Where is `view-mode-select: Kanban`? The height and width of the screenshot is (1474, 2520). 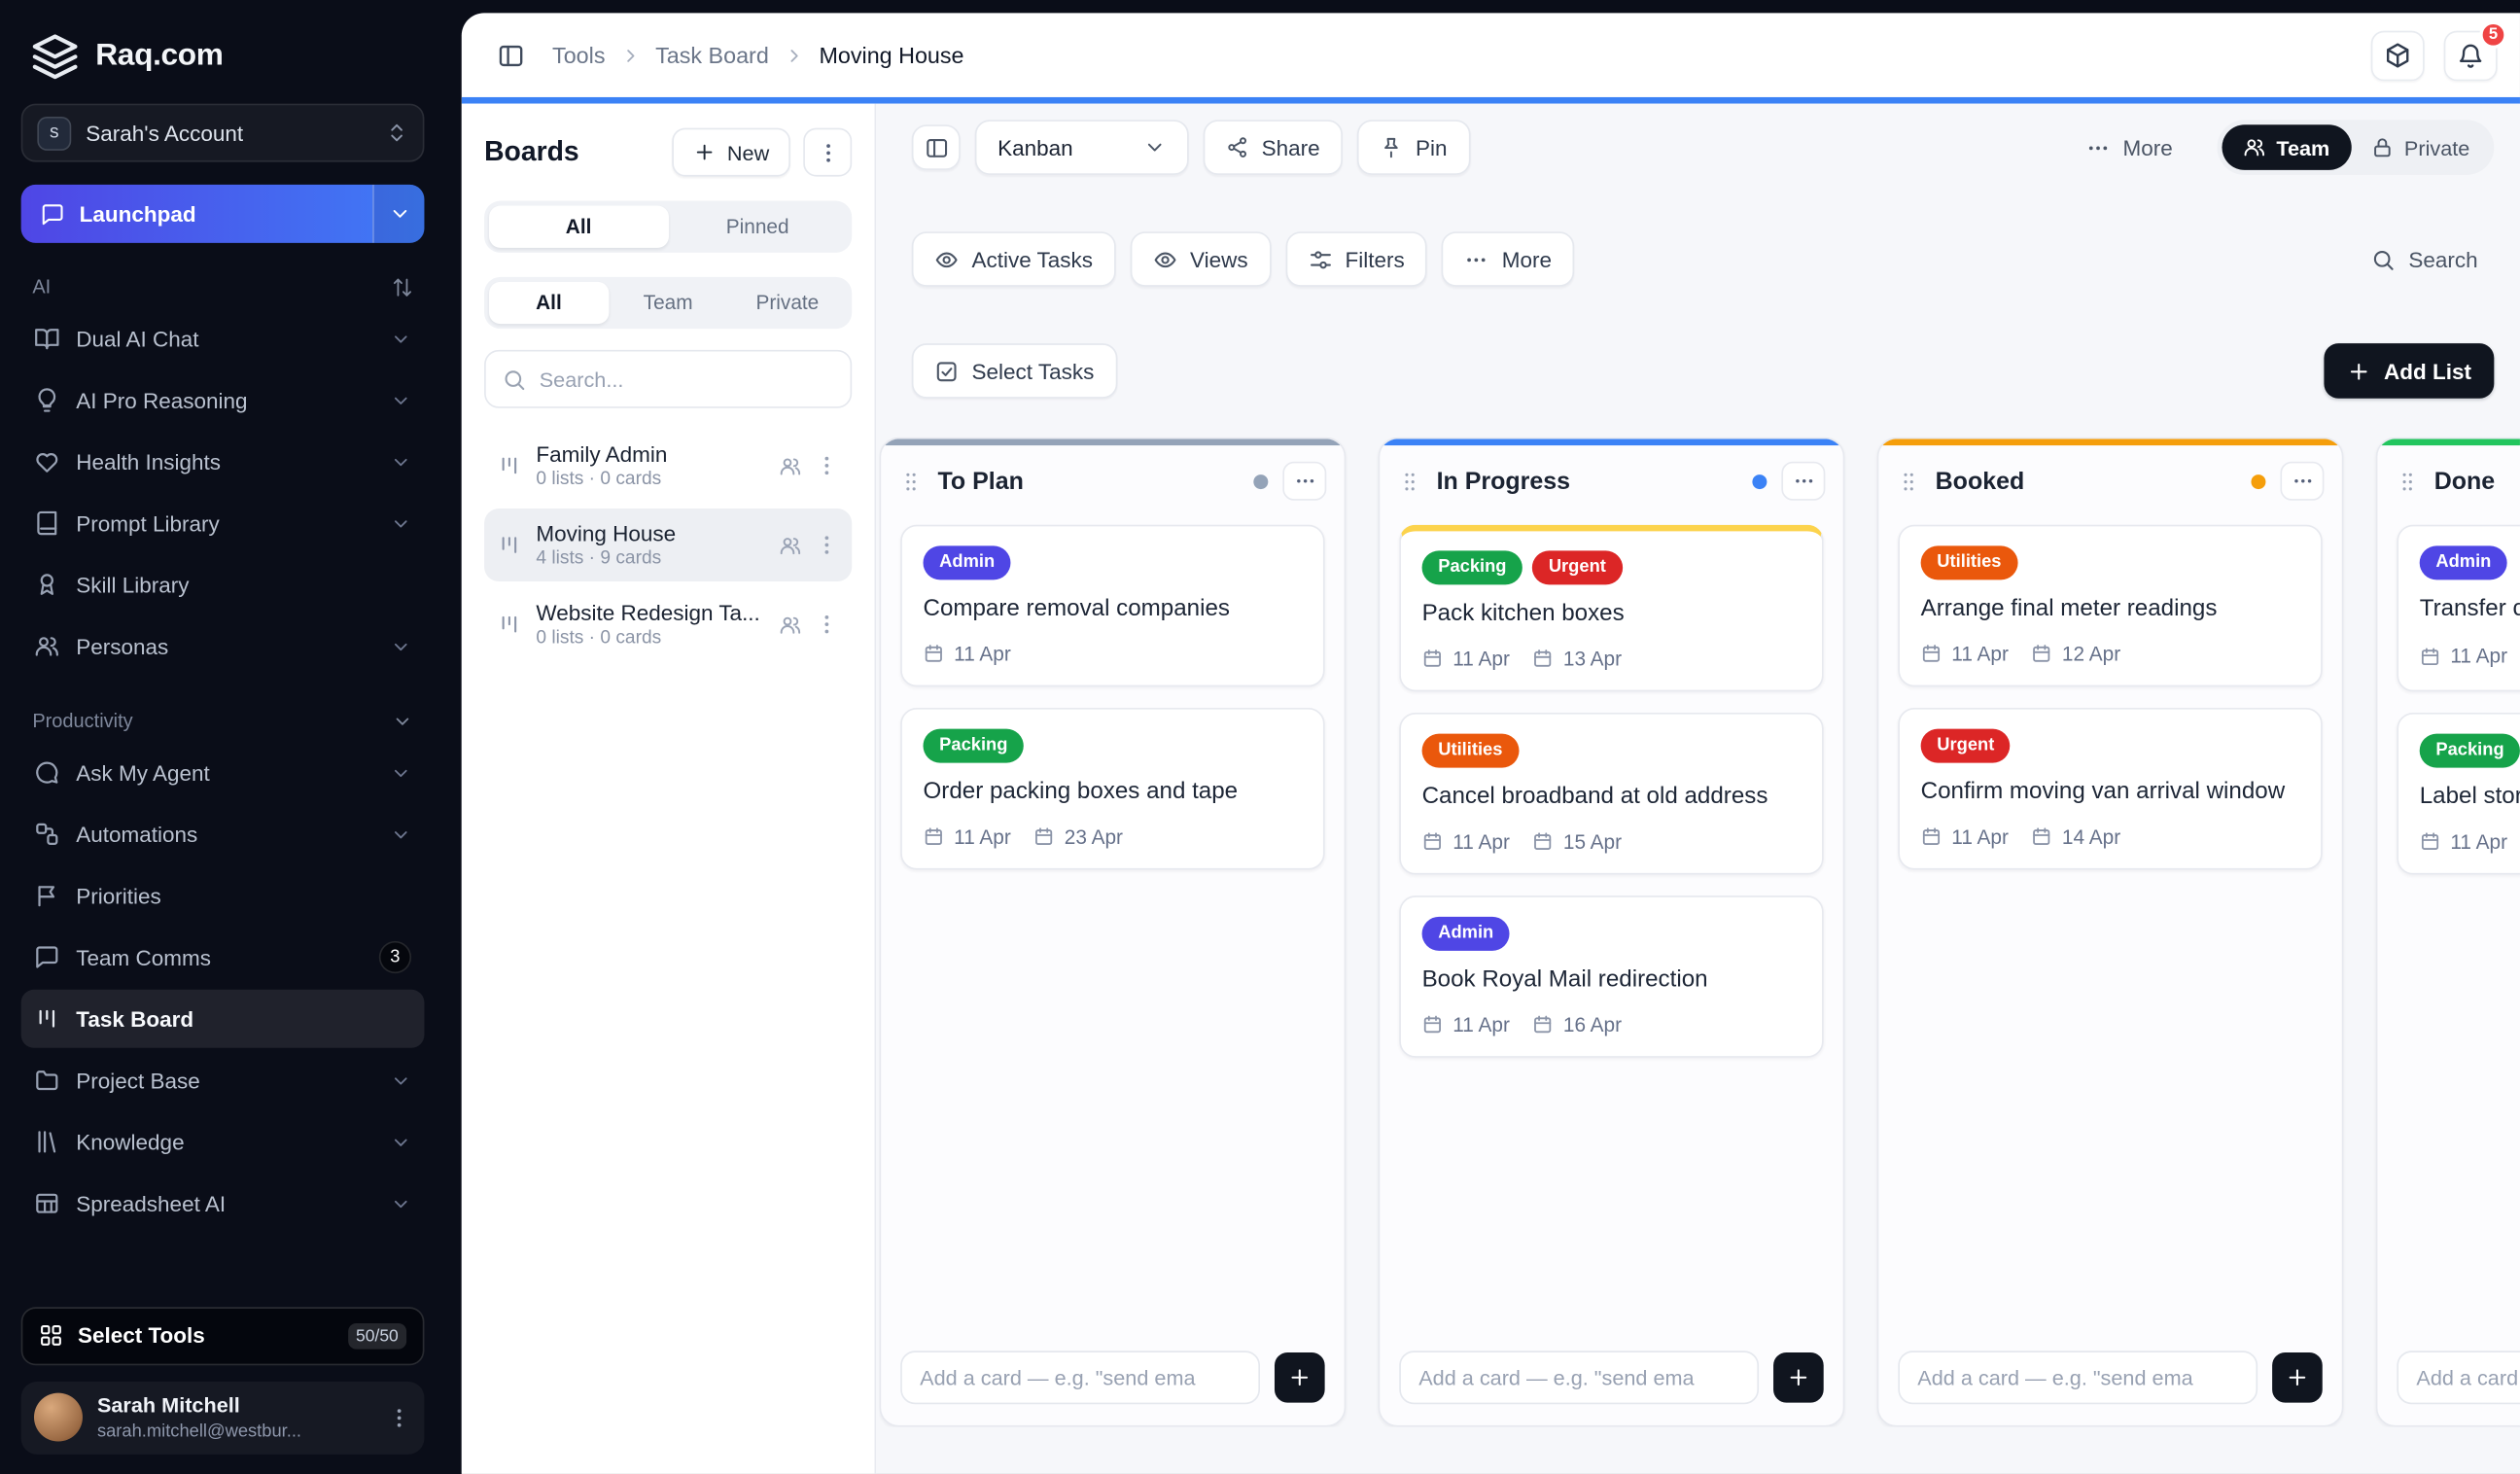
view-mode-select: Kanban is located at coordinates (1081, 147).